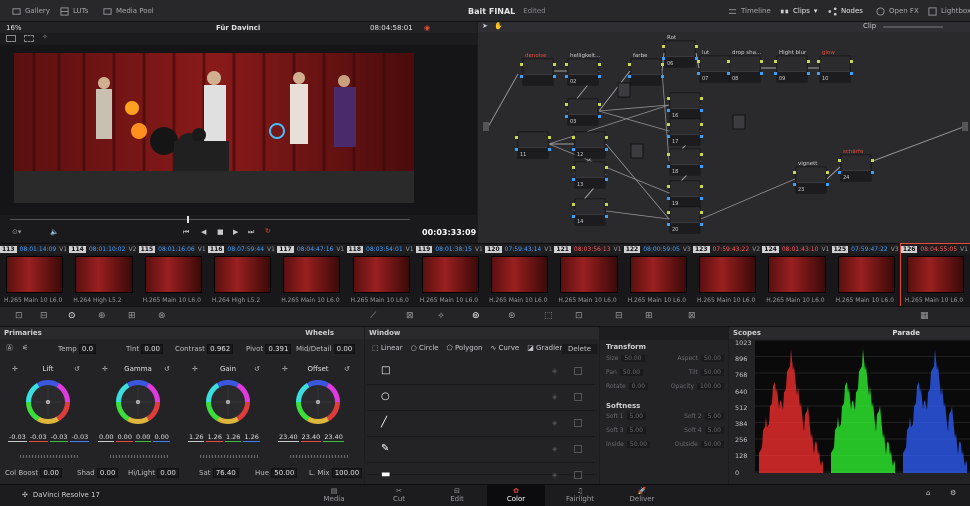  What do you see at coordinates (658, 275) in the screenshot?
I see `timeline-clip: 122 08:00:59:05 V3 H.265 Main 10 L6.0` at bounding box center [658, 275].